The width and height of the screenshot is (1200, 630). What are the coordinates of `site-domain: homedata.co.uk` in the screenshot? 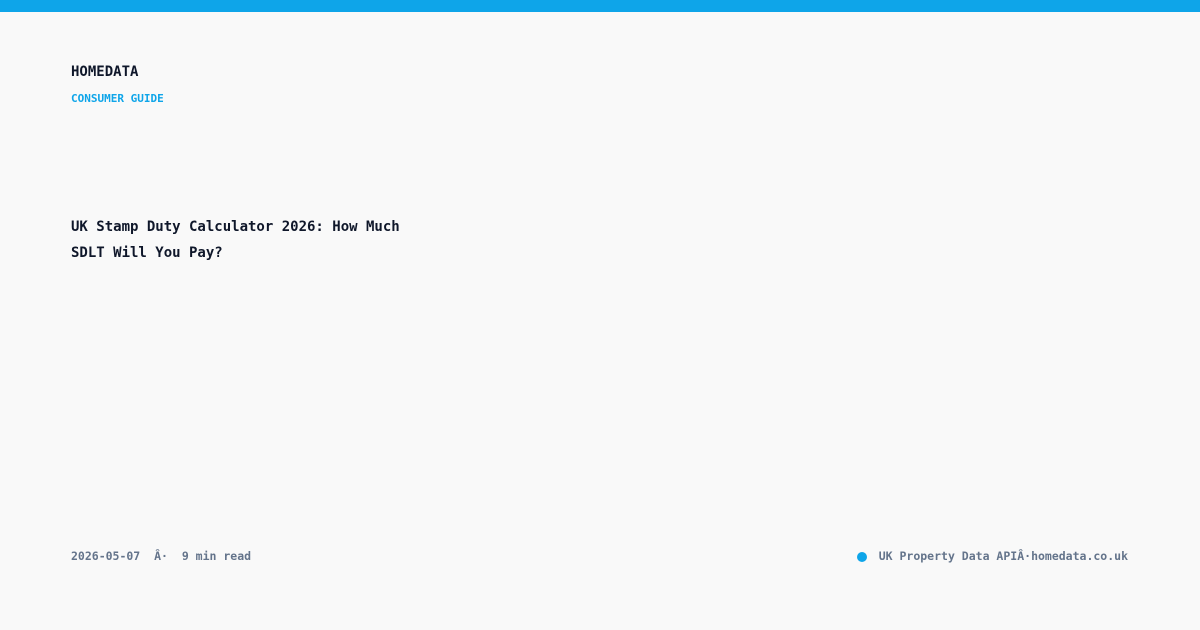 It's located at (1079, 556).